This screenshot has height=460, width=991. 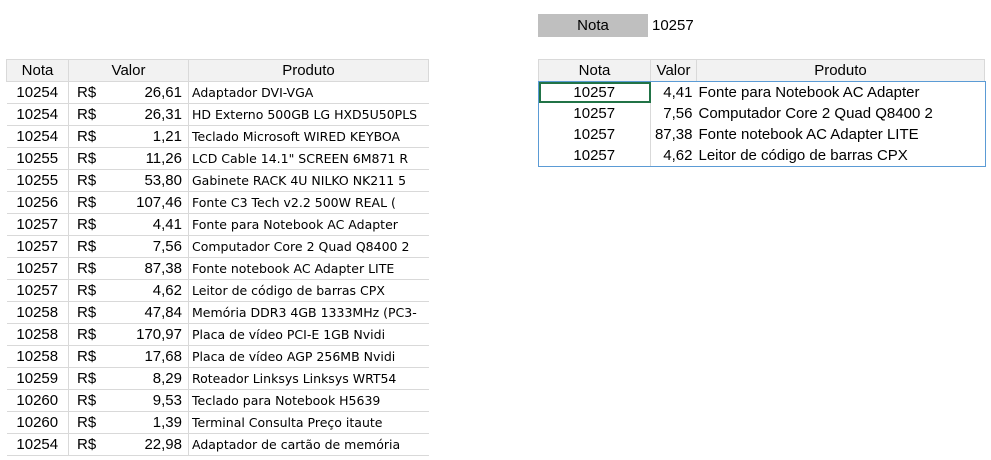 I want to click on cell-valor: 170,97, so click(x=148, y=334).